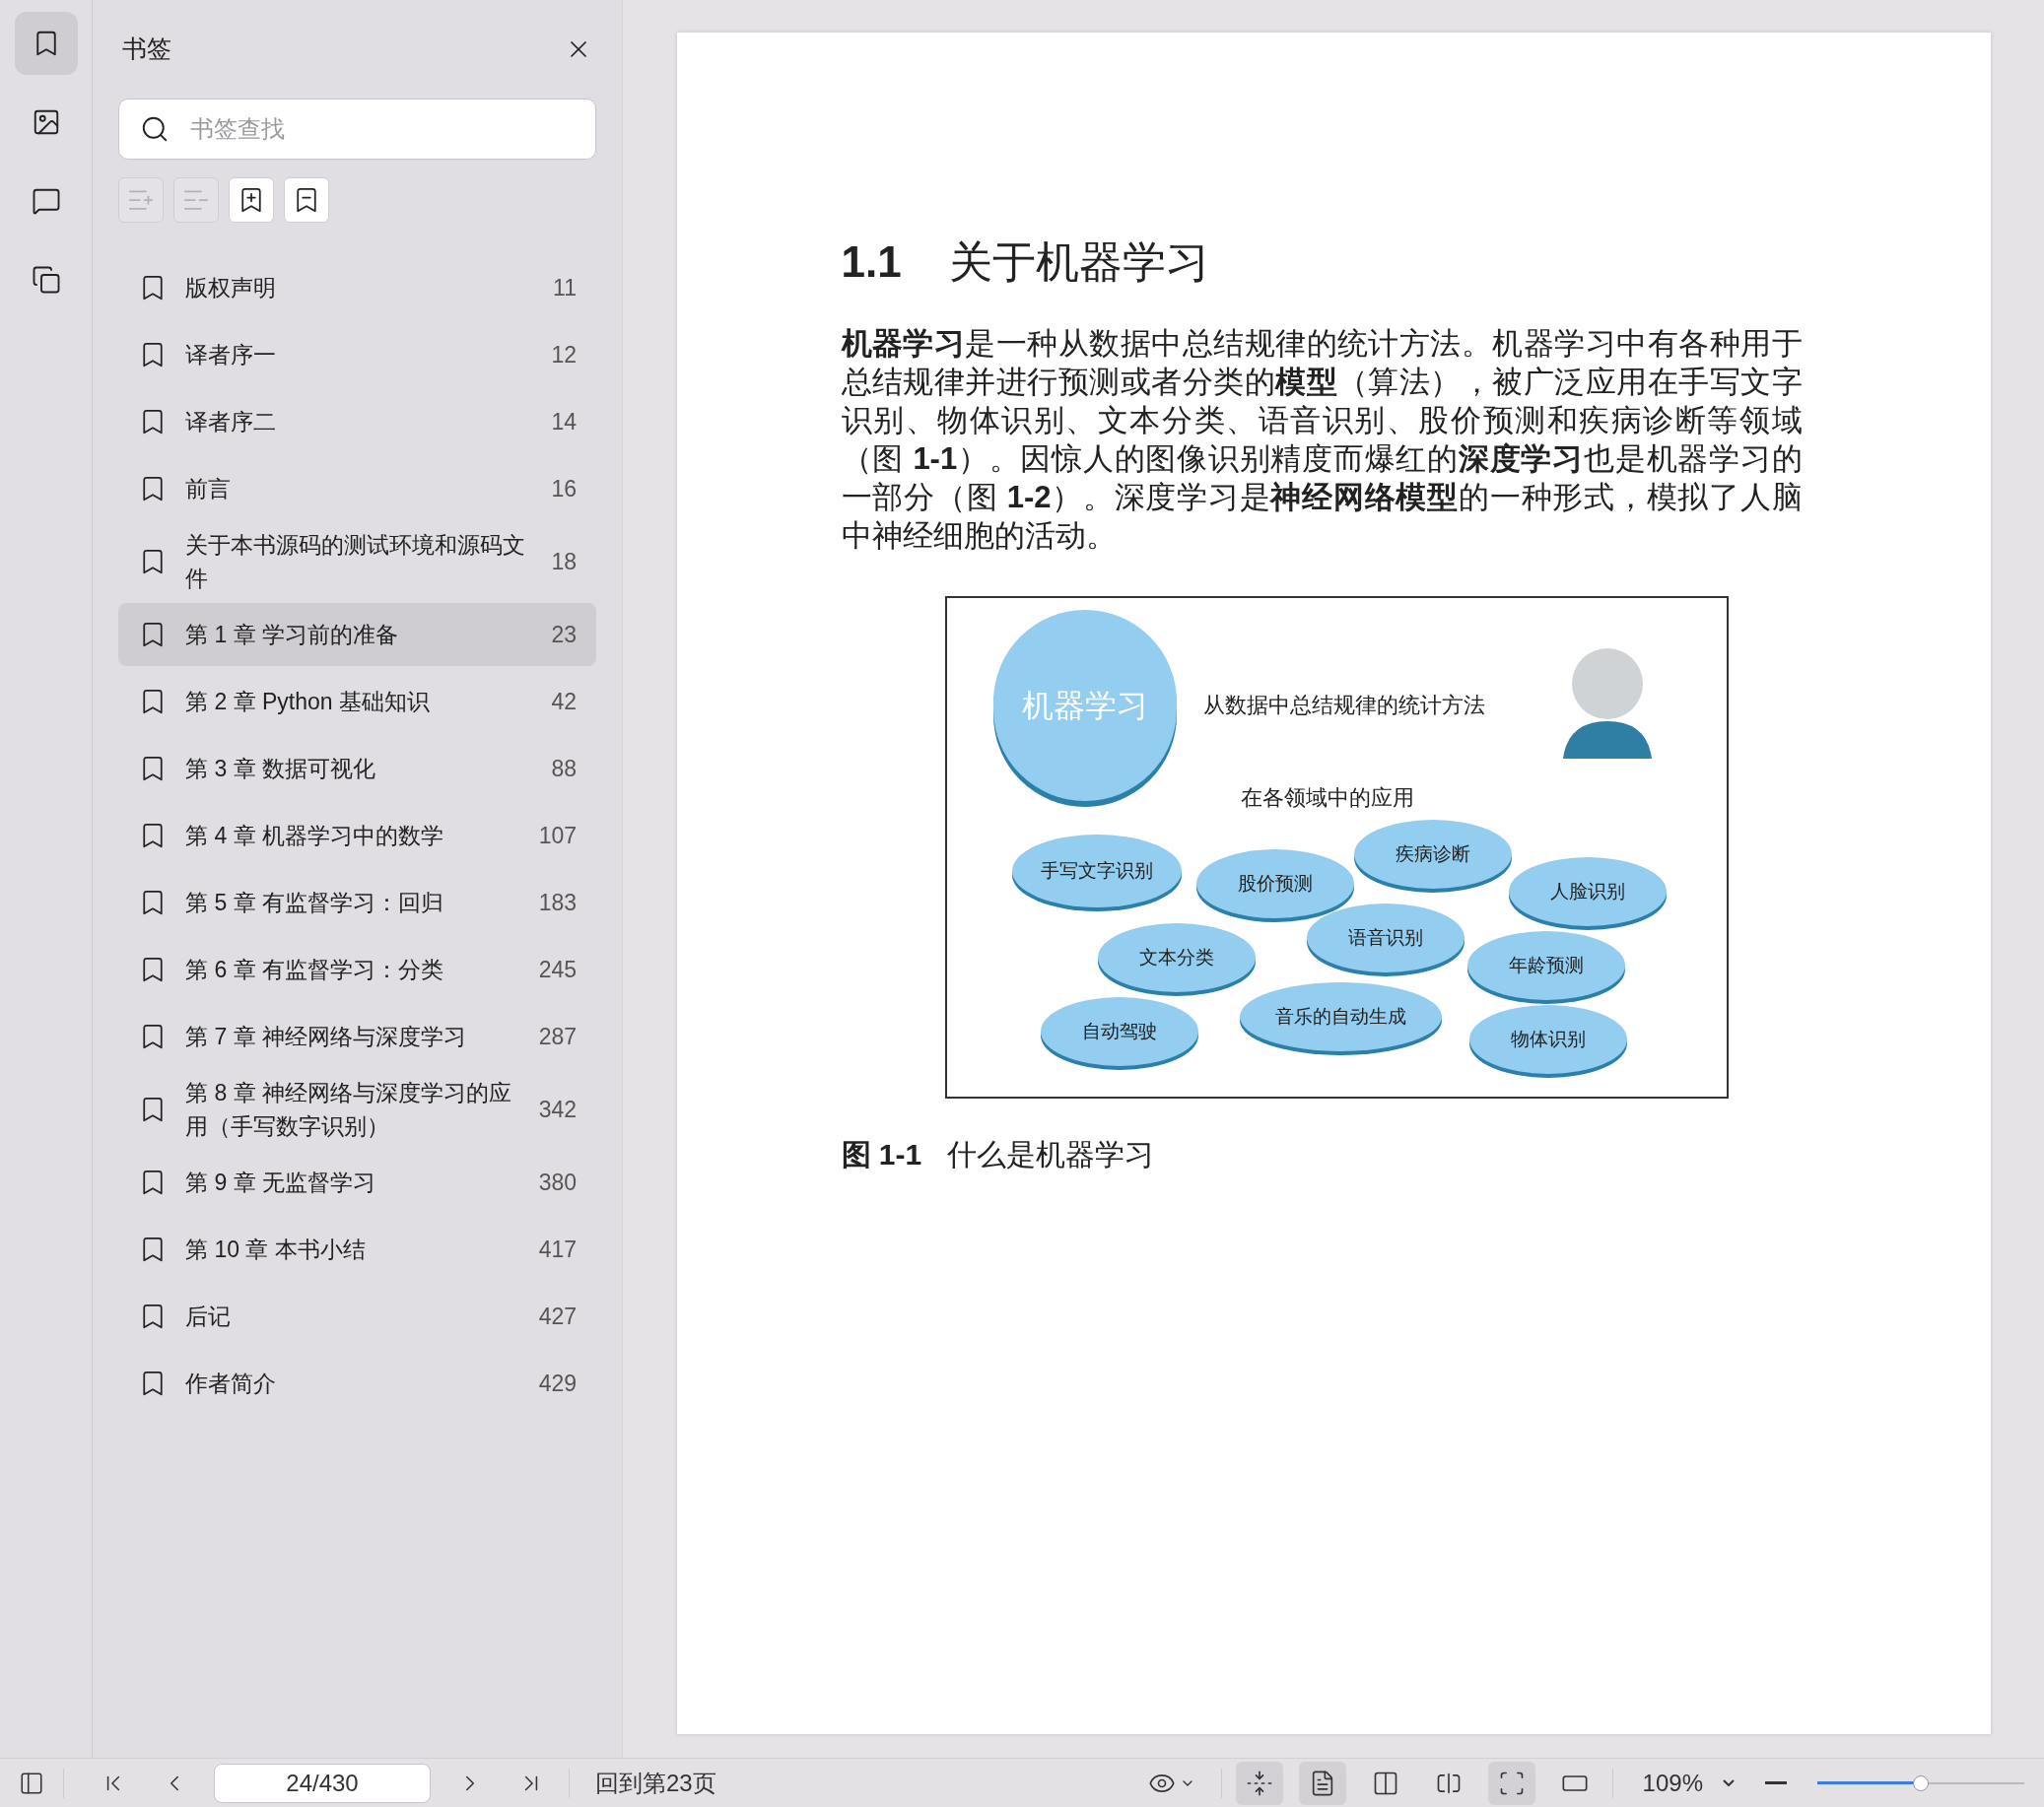 Image resolution: width=2044 pixels, height=1807 pixels. What do you see at coordinates (557, 1383) in the screenshot?
I see `page-number: 429` at bounding box center [557, 1383].